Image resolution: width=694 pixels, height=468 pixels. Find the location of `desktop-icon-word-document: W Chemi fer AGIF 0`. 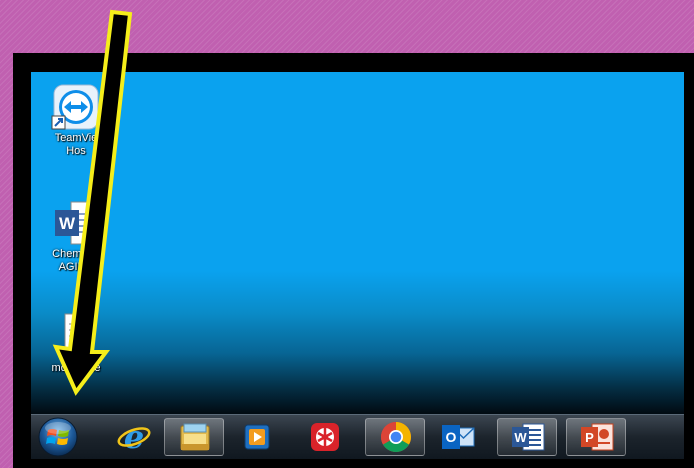

desktop-icon-word-document: W Chemi fer AGIF 0 is located at coordinates (76, 236).